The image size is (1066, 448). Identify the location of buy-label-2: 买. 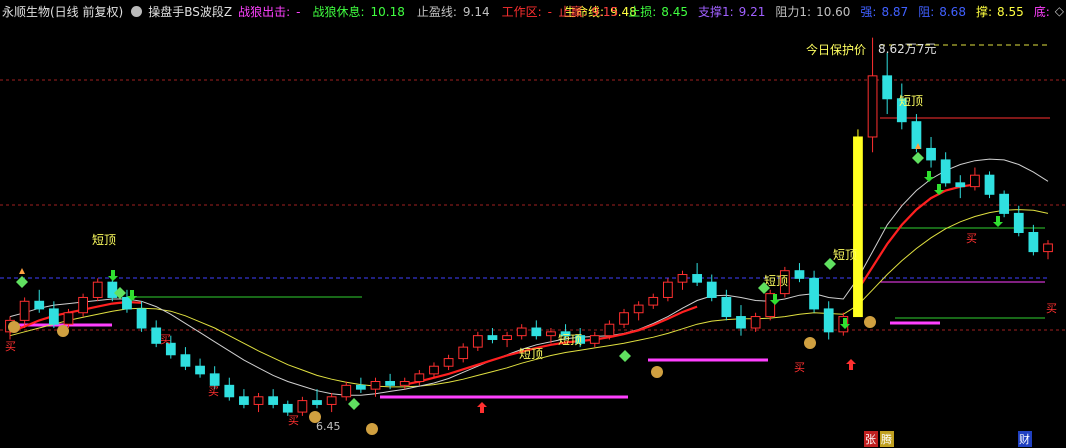
(165, 339).